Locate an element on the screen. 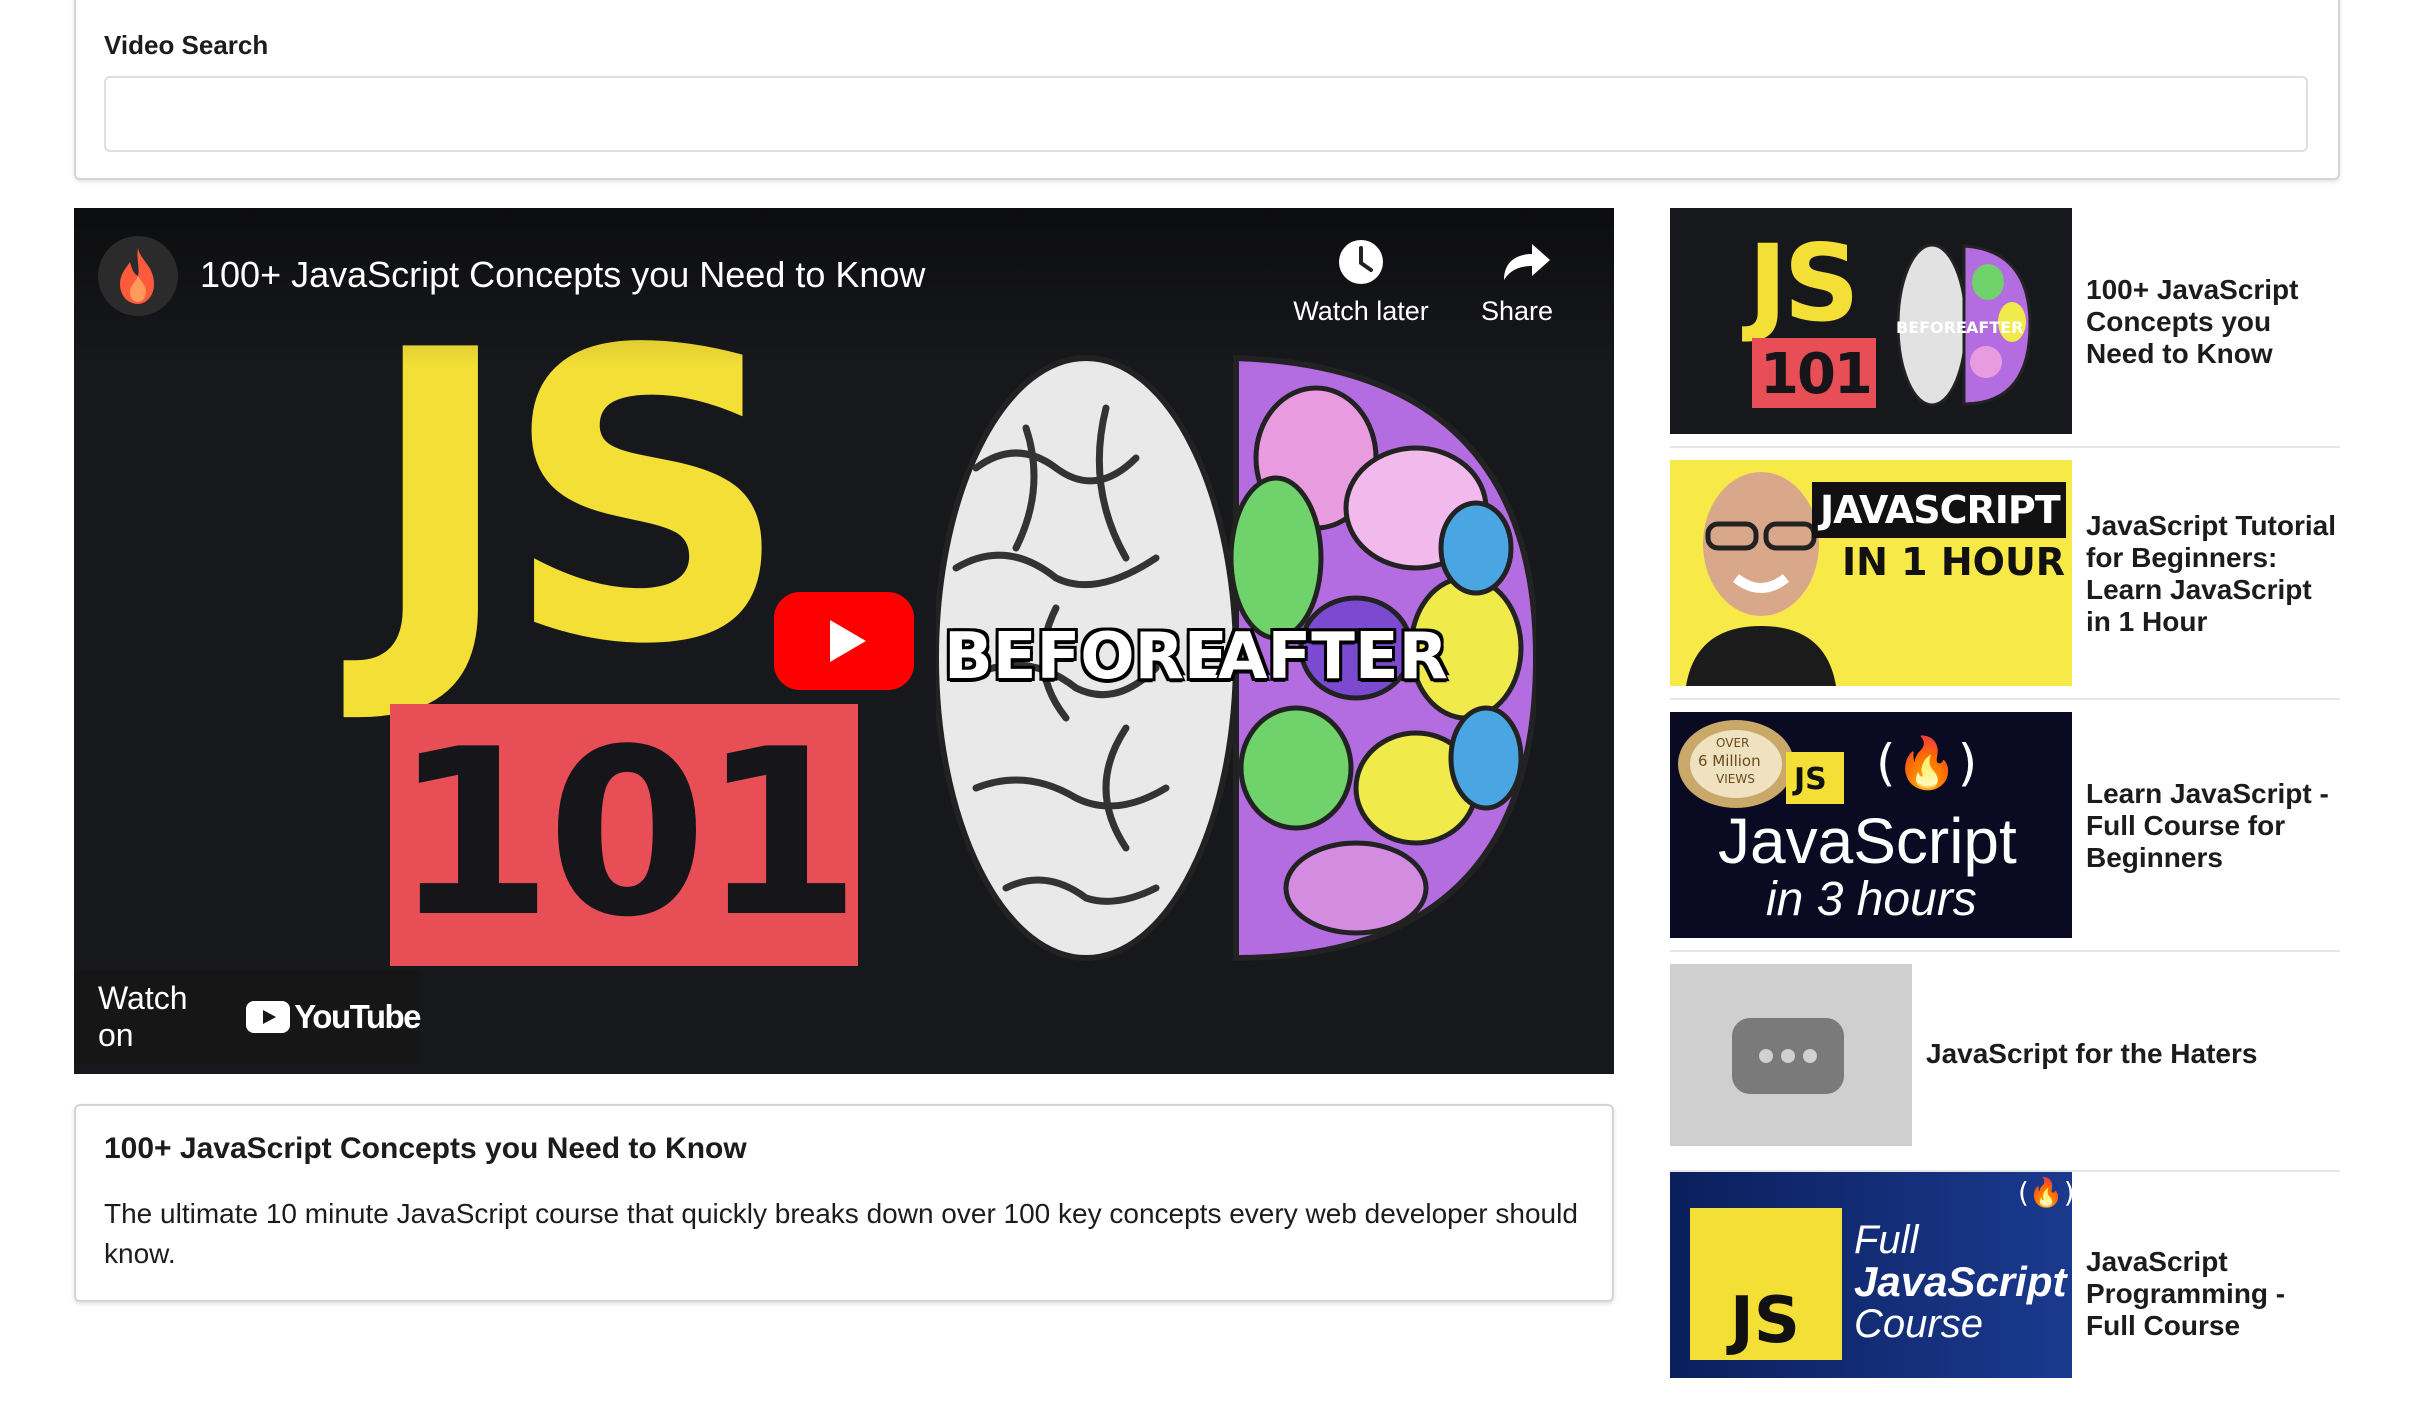  thumbnail-label-box: JAVASCRIPT is located at coordinates (1939, 510).